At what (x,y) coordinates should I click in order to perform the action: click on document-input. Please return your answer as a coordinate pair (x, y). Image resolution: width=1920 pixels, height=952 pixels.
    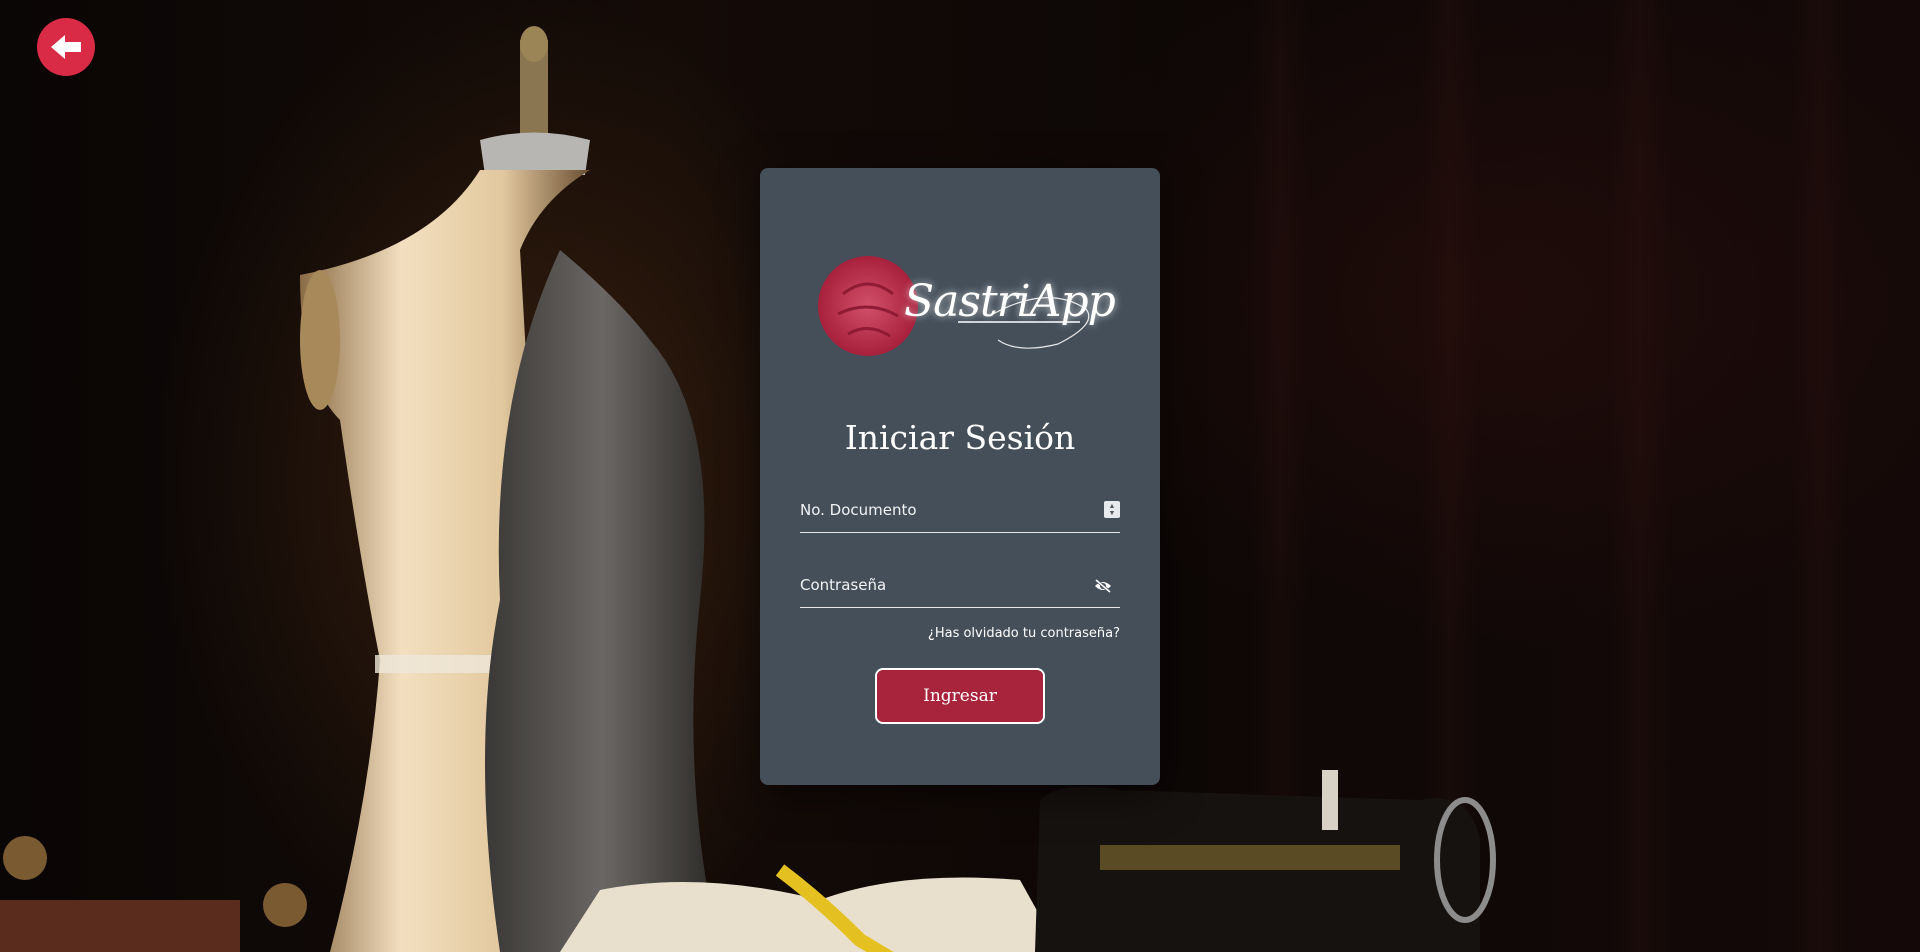
    Looking at the image, I should click on (940, 510).